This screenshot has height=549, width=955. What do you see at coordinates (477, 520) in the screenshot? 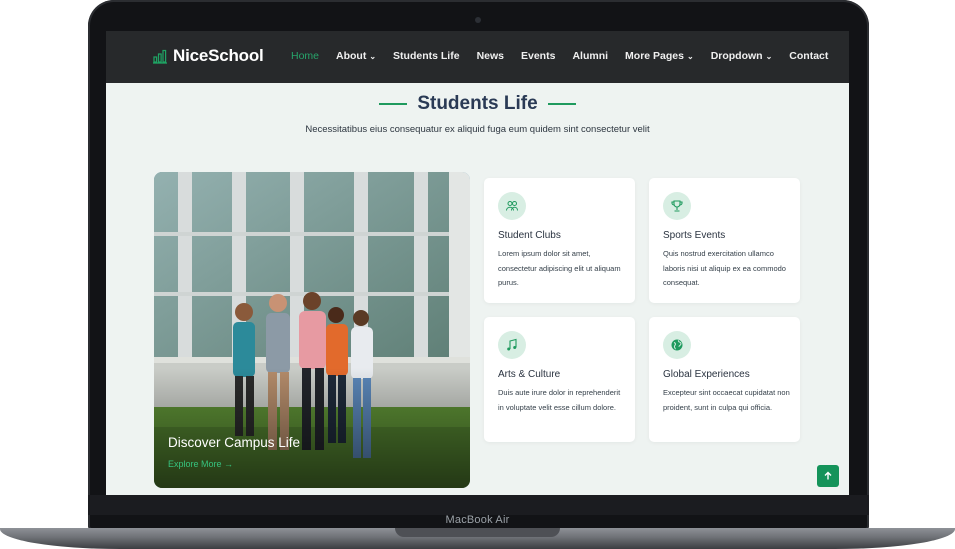
I see `device-label: MacBook Air` at bounding box center [477, 520].